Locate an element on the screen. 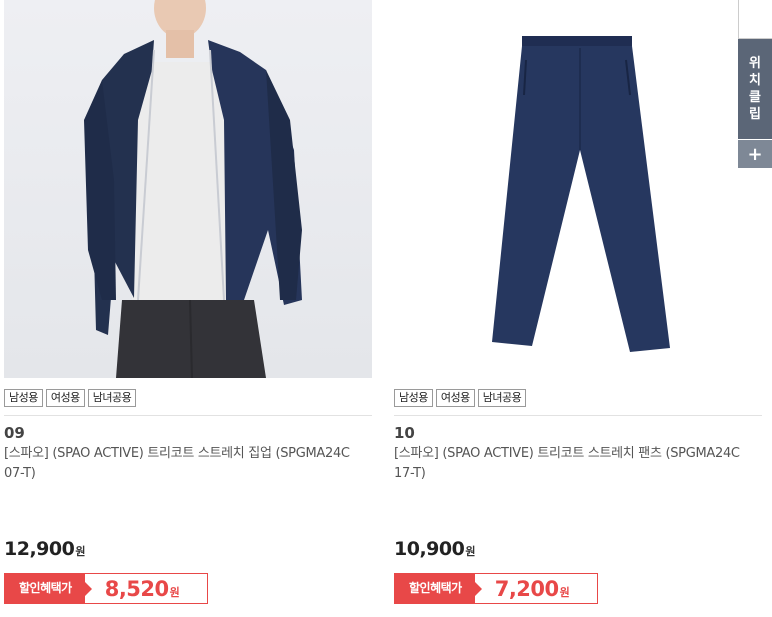 The width and height of the screenshot is (772, 617). price-amount: 12,900 is located at coordinates (39, 549).